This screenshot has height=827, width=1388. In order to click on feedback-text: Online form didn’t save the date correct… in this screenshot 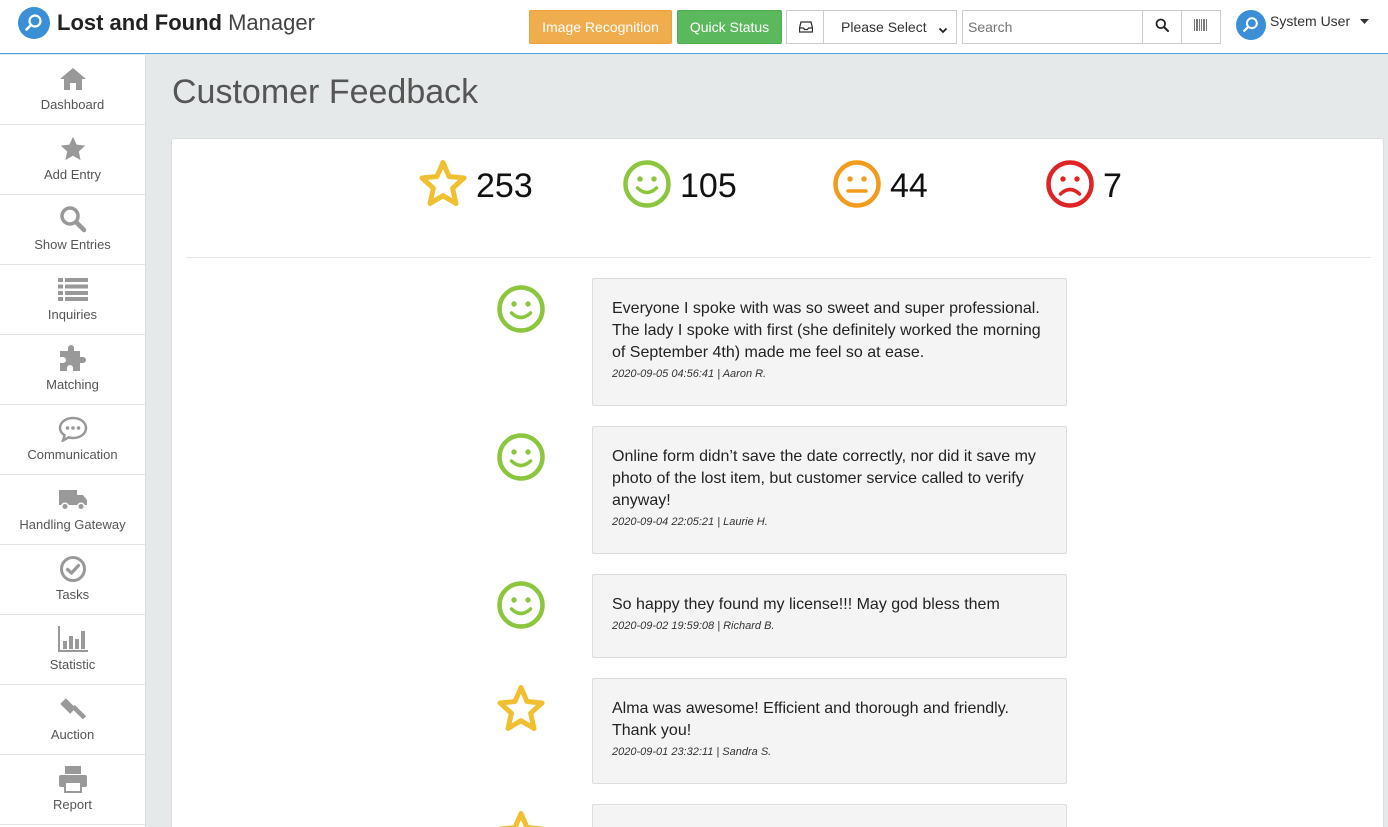, I will do `click(824, 478)`.